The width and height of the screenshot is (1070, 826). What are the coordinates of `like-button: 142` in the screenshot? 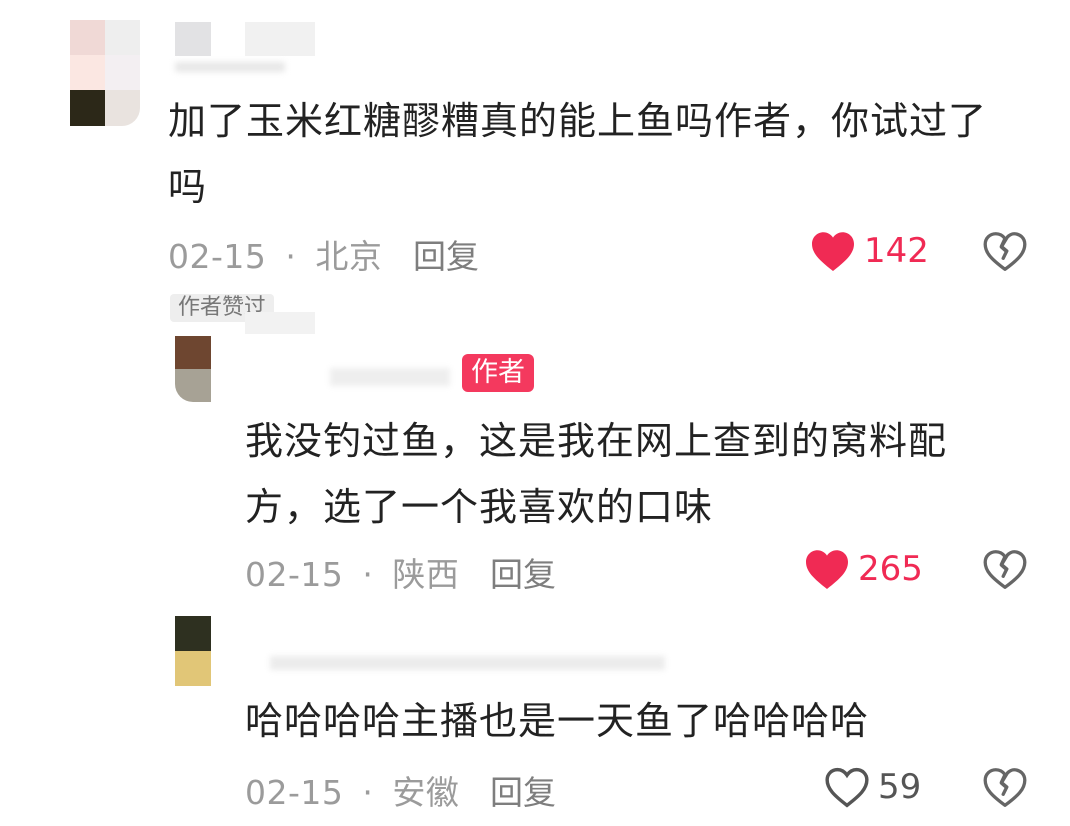 It's located at (869, 251).